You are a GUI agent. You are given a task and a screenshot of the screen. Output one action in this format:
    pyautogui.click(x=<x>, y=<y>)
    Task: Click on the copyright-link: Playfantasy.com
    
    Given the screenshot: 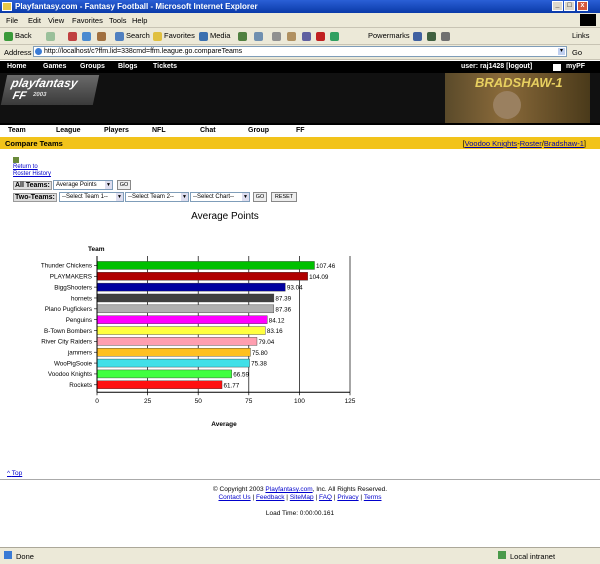 What is the action you would take?
    pyautogui.click(x=288, y=489)
    